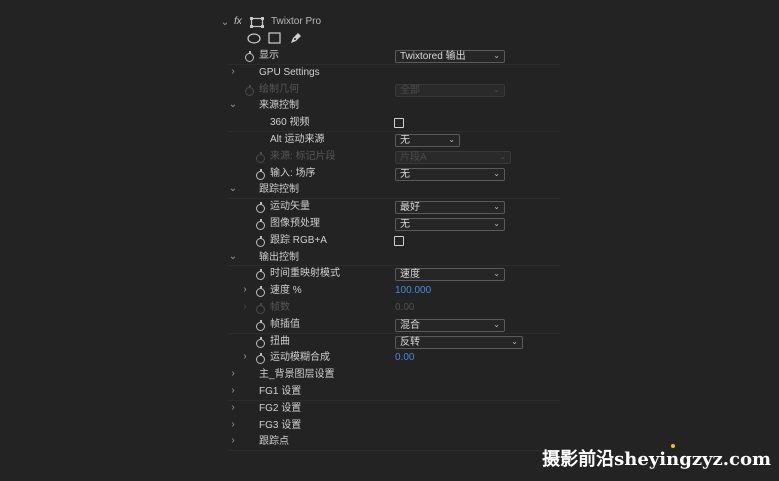 The image size is (779, 481). Describe the element at coordinates (450, 224) in the screenshot. I see `image-prep-dropdown: 无 ⌄` at that location.